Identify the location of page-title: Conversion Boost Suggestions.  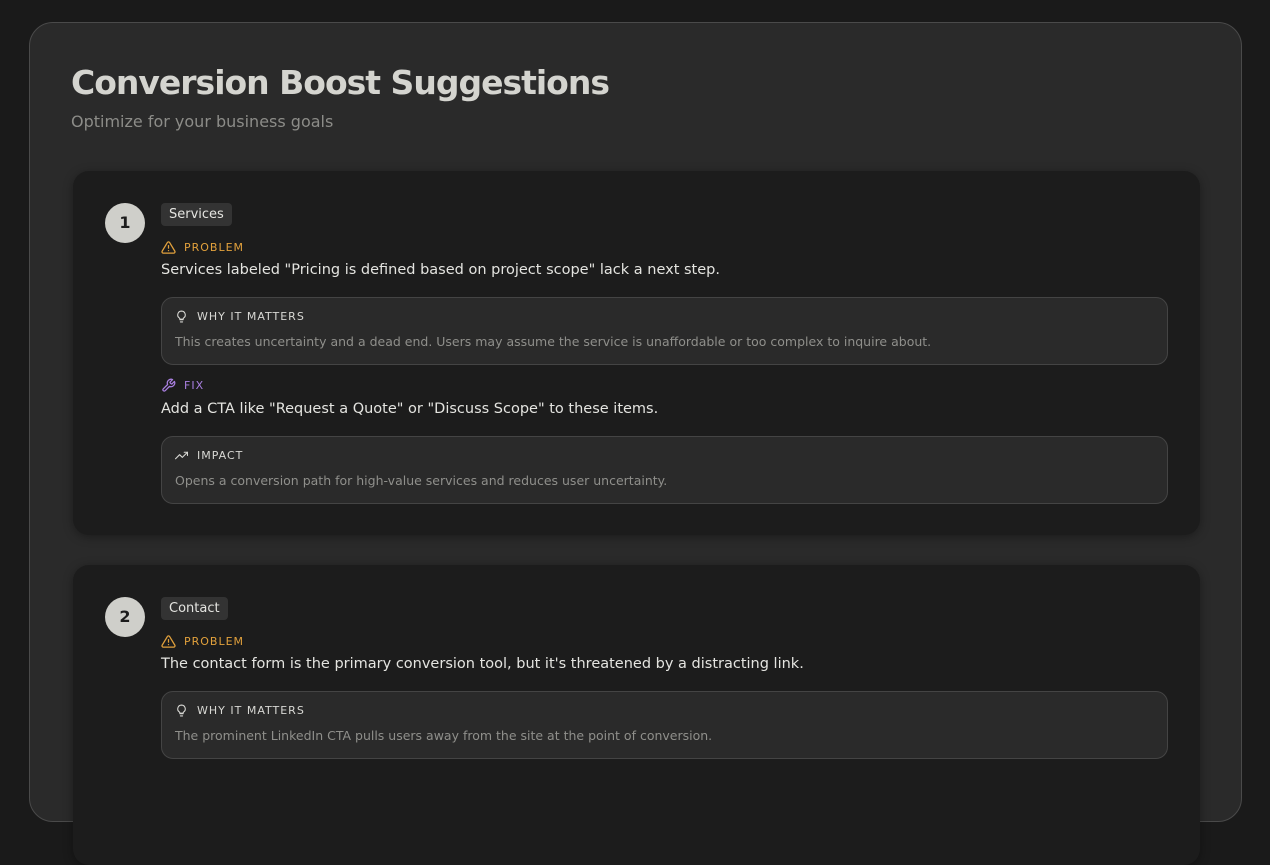
(340, 82).